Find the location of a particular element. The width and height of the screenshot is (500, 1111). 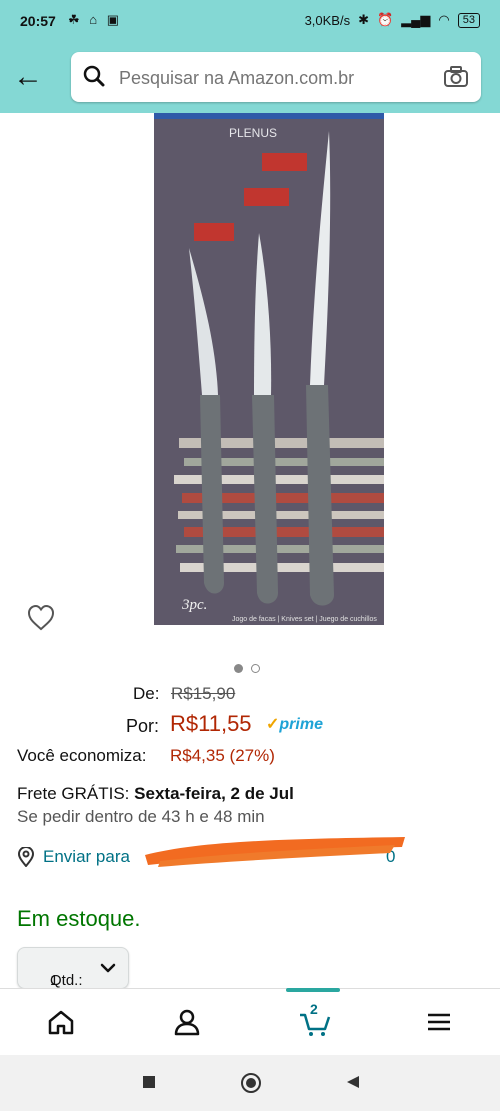

ship-to-link: Enviar para 0 is located at coordinates (219, 857).